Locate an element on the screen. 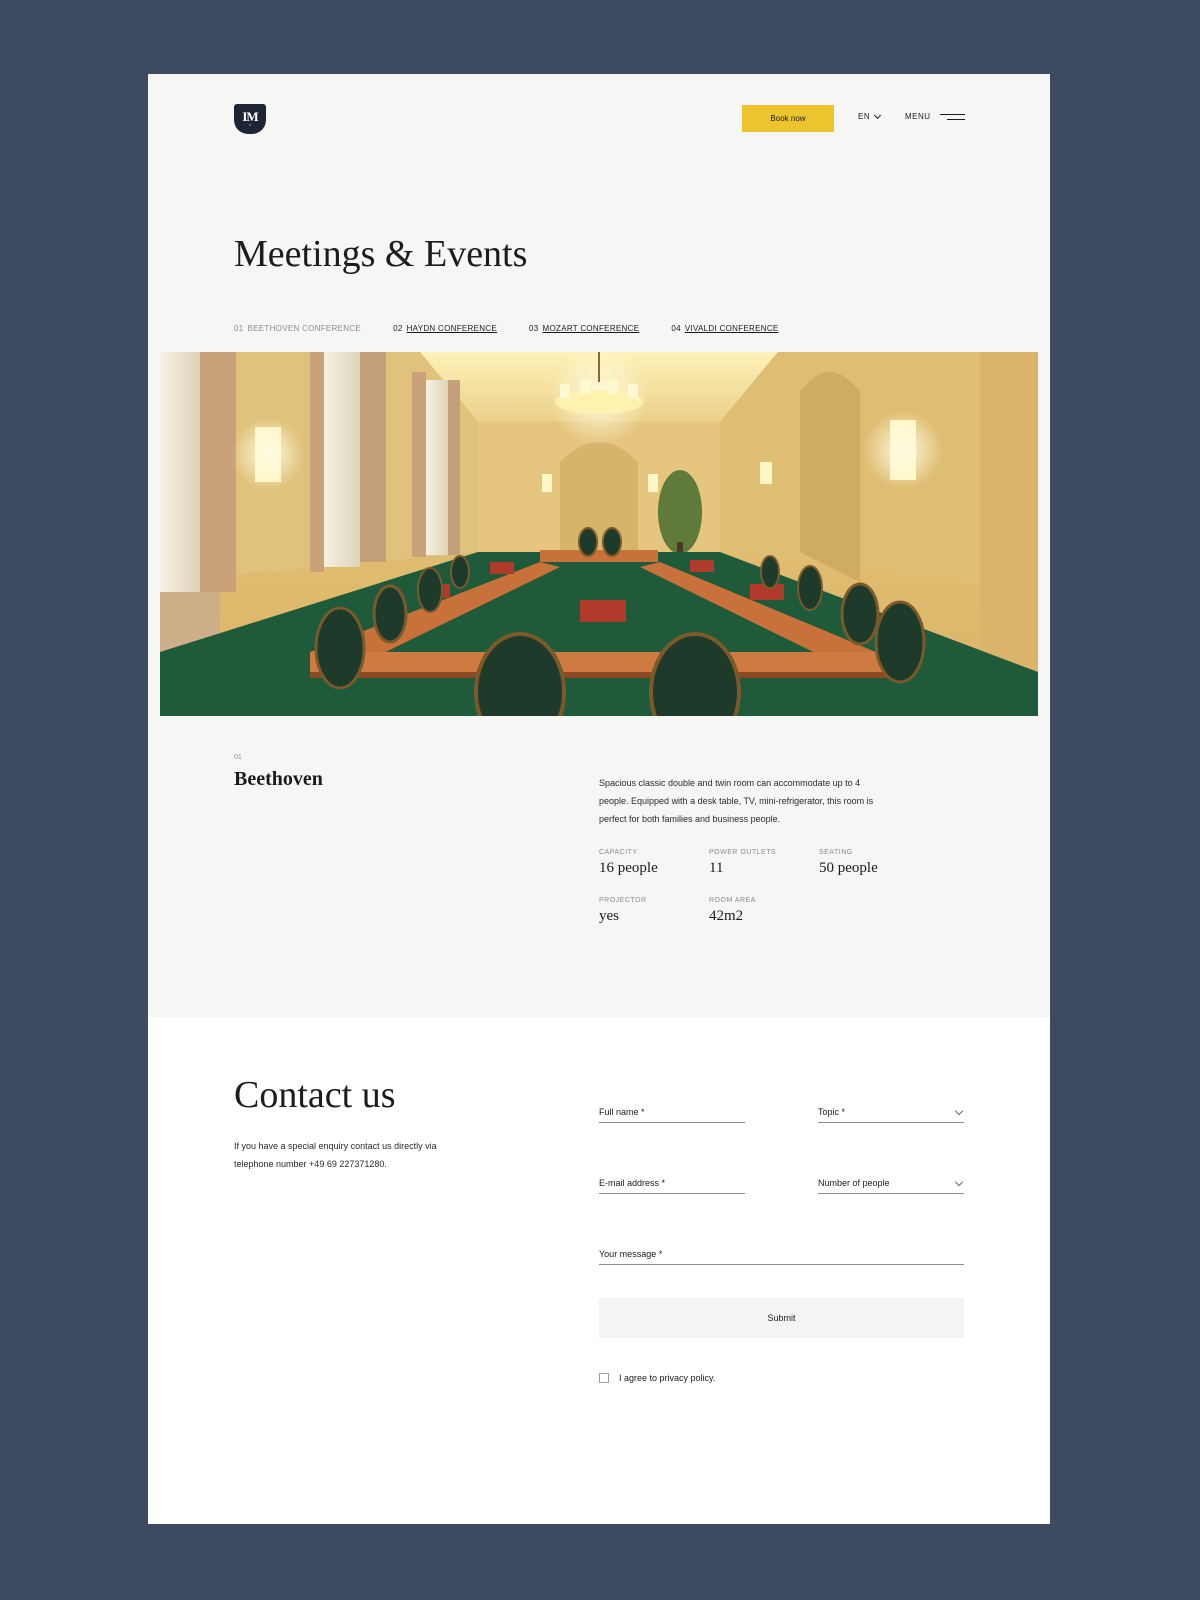 The width and height of the screenshot is (1200, 1600). message-input is located at coordinates (781, 1254).